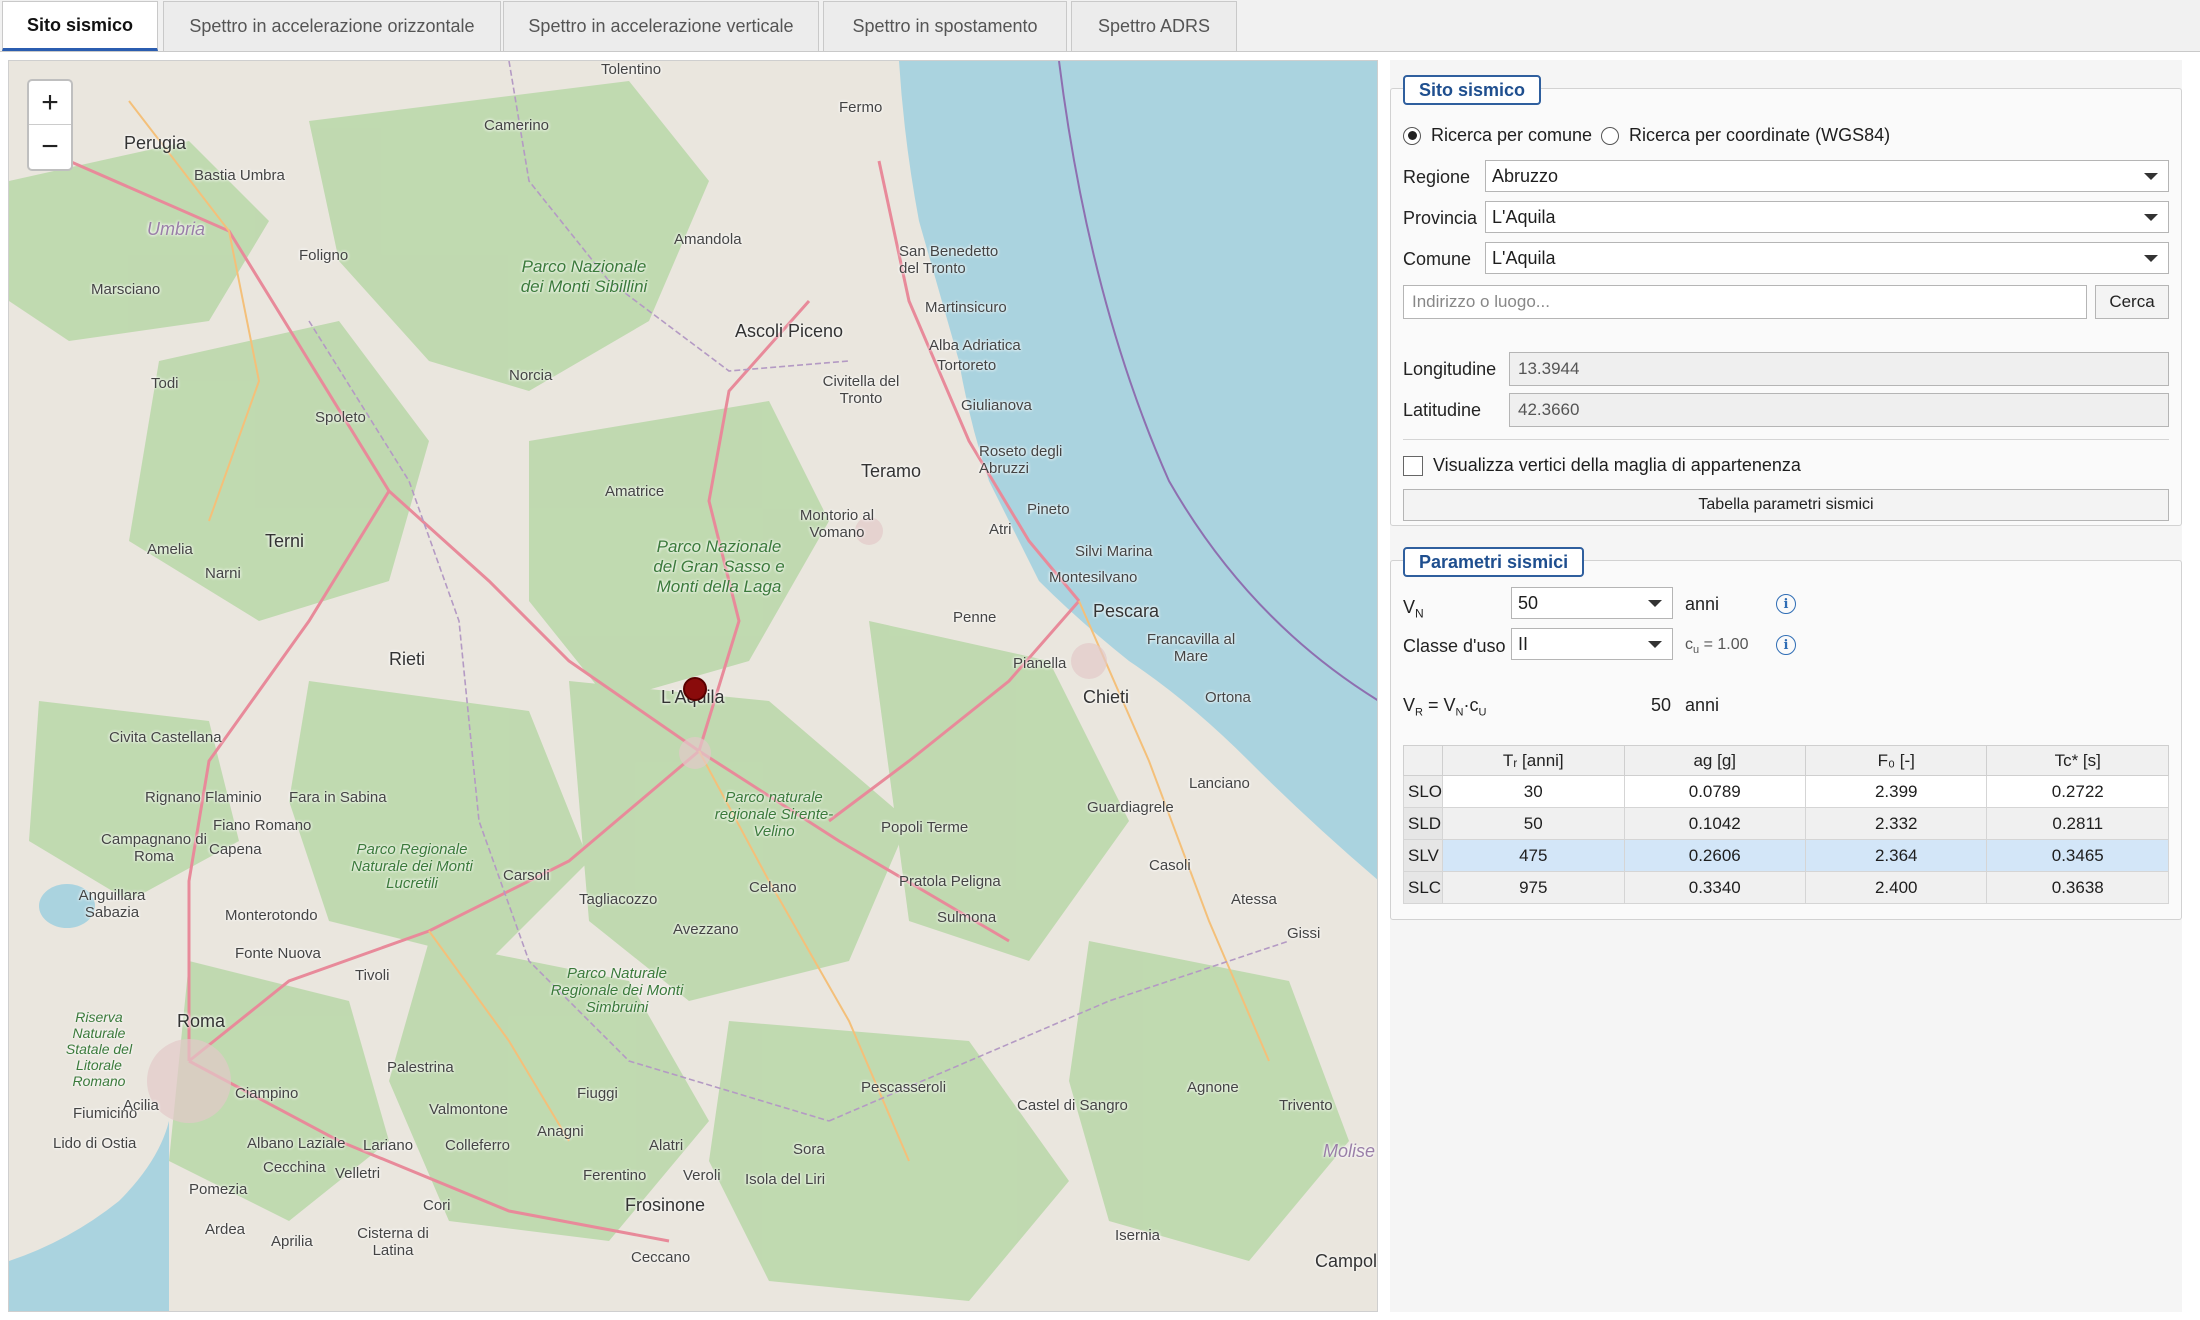  What do you see at coordinates (1533, 823) in the screenshot?
I see `cell-tr: 50` at bounding box center [1533, 823].